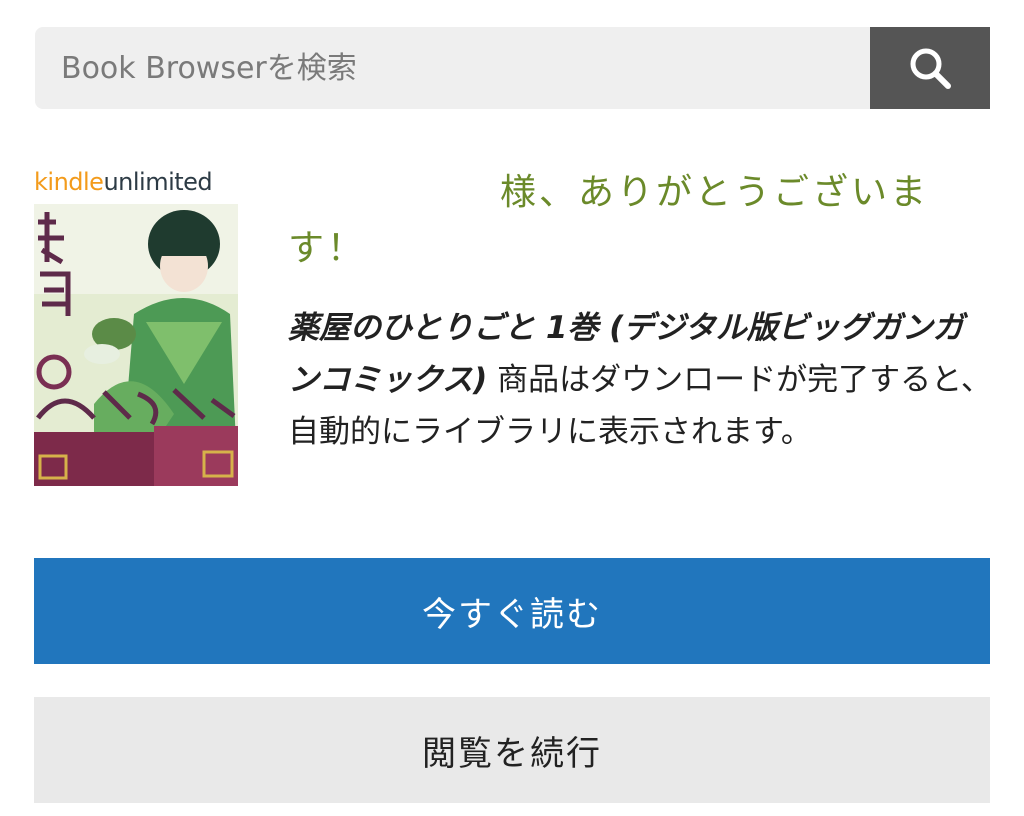  Describe the element at coordinates (136, 345) in the screenshot. I see `cover-artwork` at that location.